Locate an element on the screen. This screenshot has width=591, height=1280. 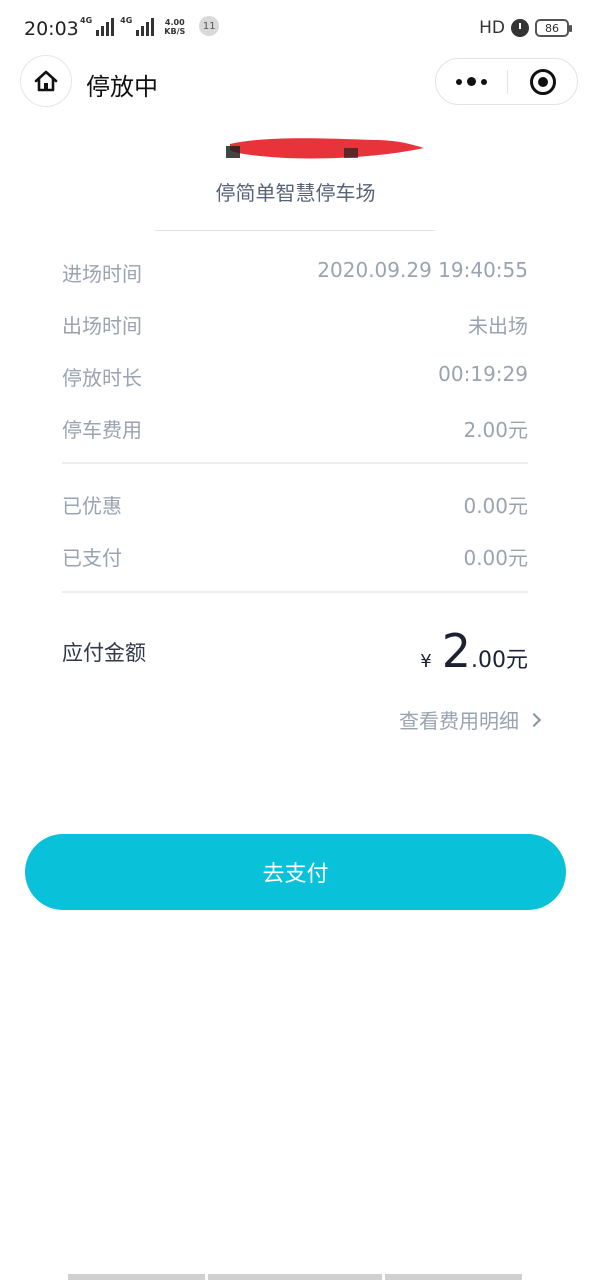
mini-program-capsule is located at coordinates (506, 81).